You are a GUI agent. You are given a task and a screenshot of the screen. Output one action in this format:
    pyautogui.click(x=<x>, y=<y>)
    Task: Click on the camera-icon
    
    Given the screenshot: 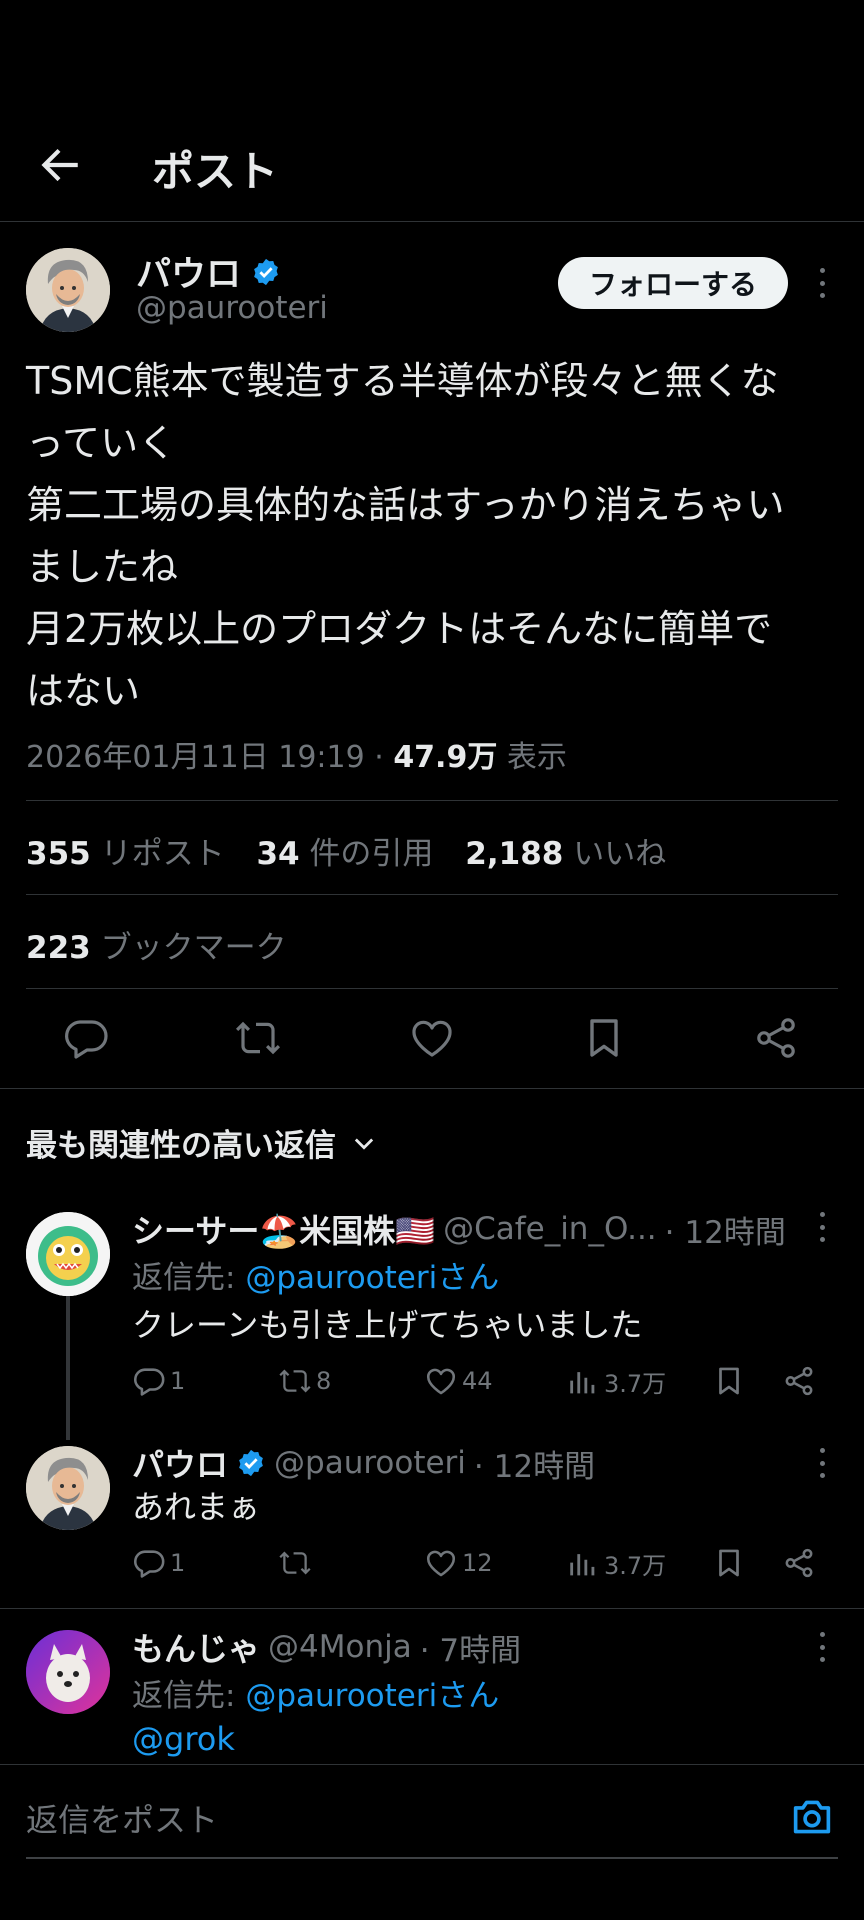 What is the action you would take?
    pyautogui.click(x=812, y=1817)
    